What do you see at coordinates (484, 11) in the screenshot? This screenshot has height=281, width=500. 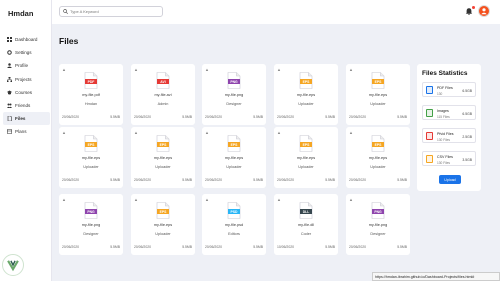 I see `avatar` at bounding box center [484, 11].